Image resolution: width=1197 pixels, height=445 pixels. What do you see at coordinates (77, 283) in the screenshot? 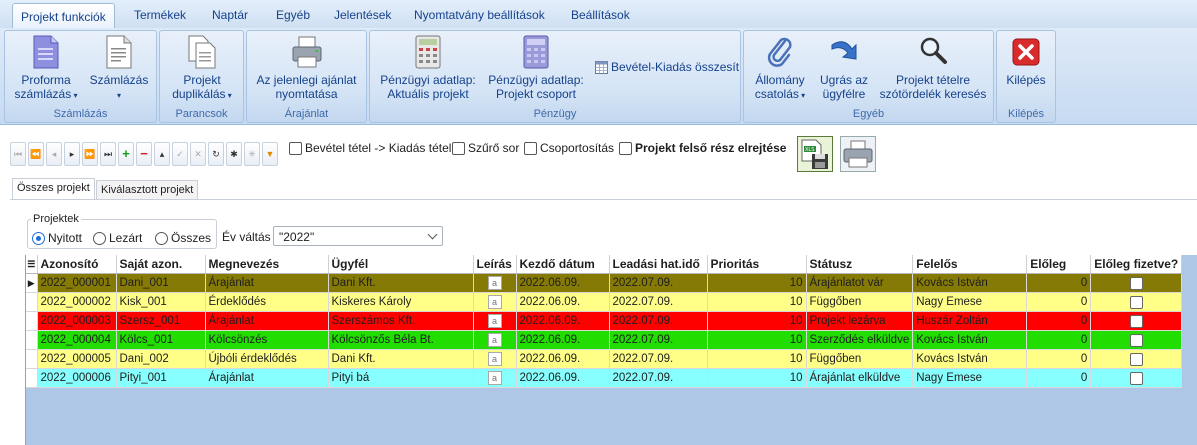
I see `cell-id: 2022_000001` at bounding box center [77, 283].